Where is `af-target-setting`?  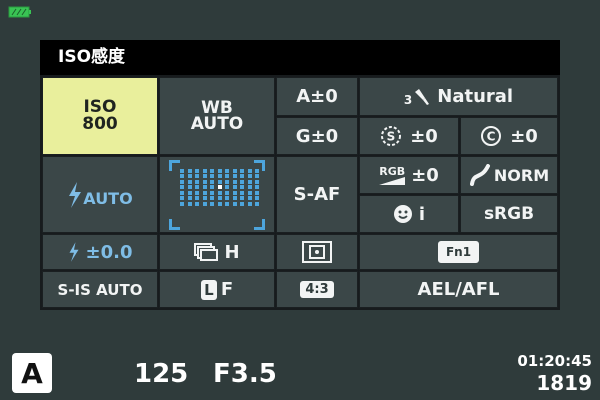 af-target-setting is located at coordinates (217, 194).